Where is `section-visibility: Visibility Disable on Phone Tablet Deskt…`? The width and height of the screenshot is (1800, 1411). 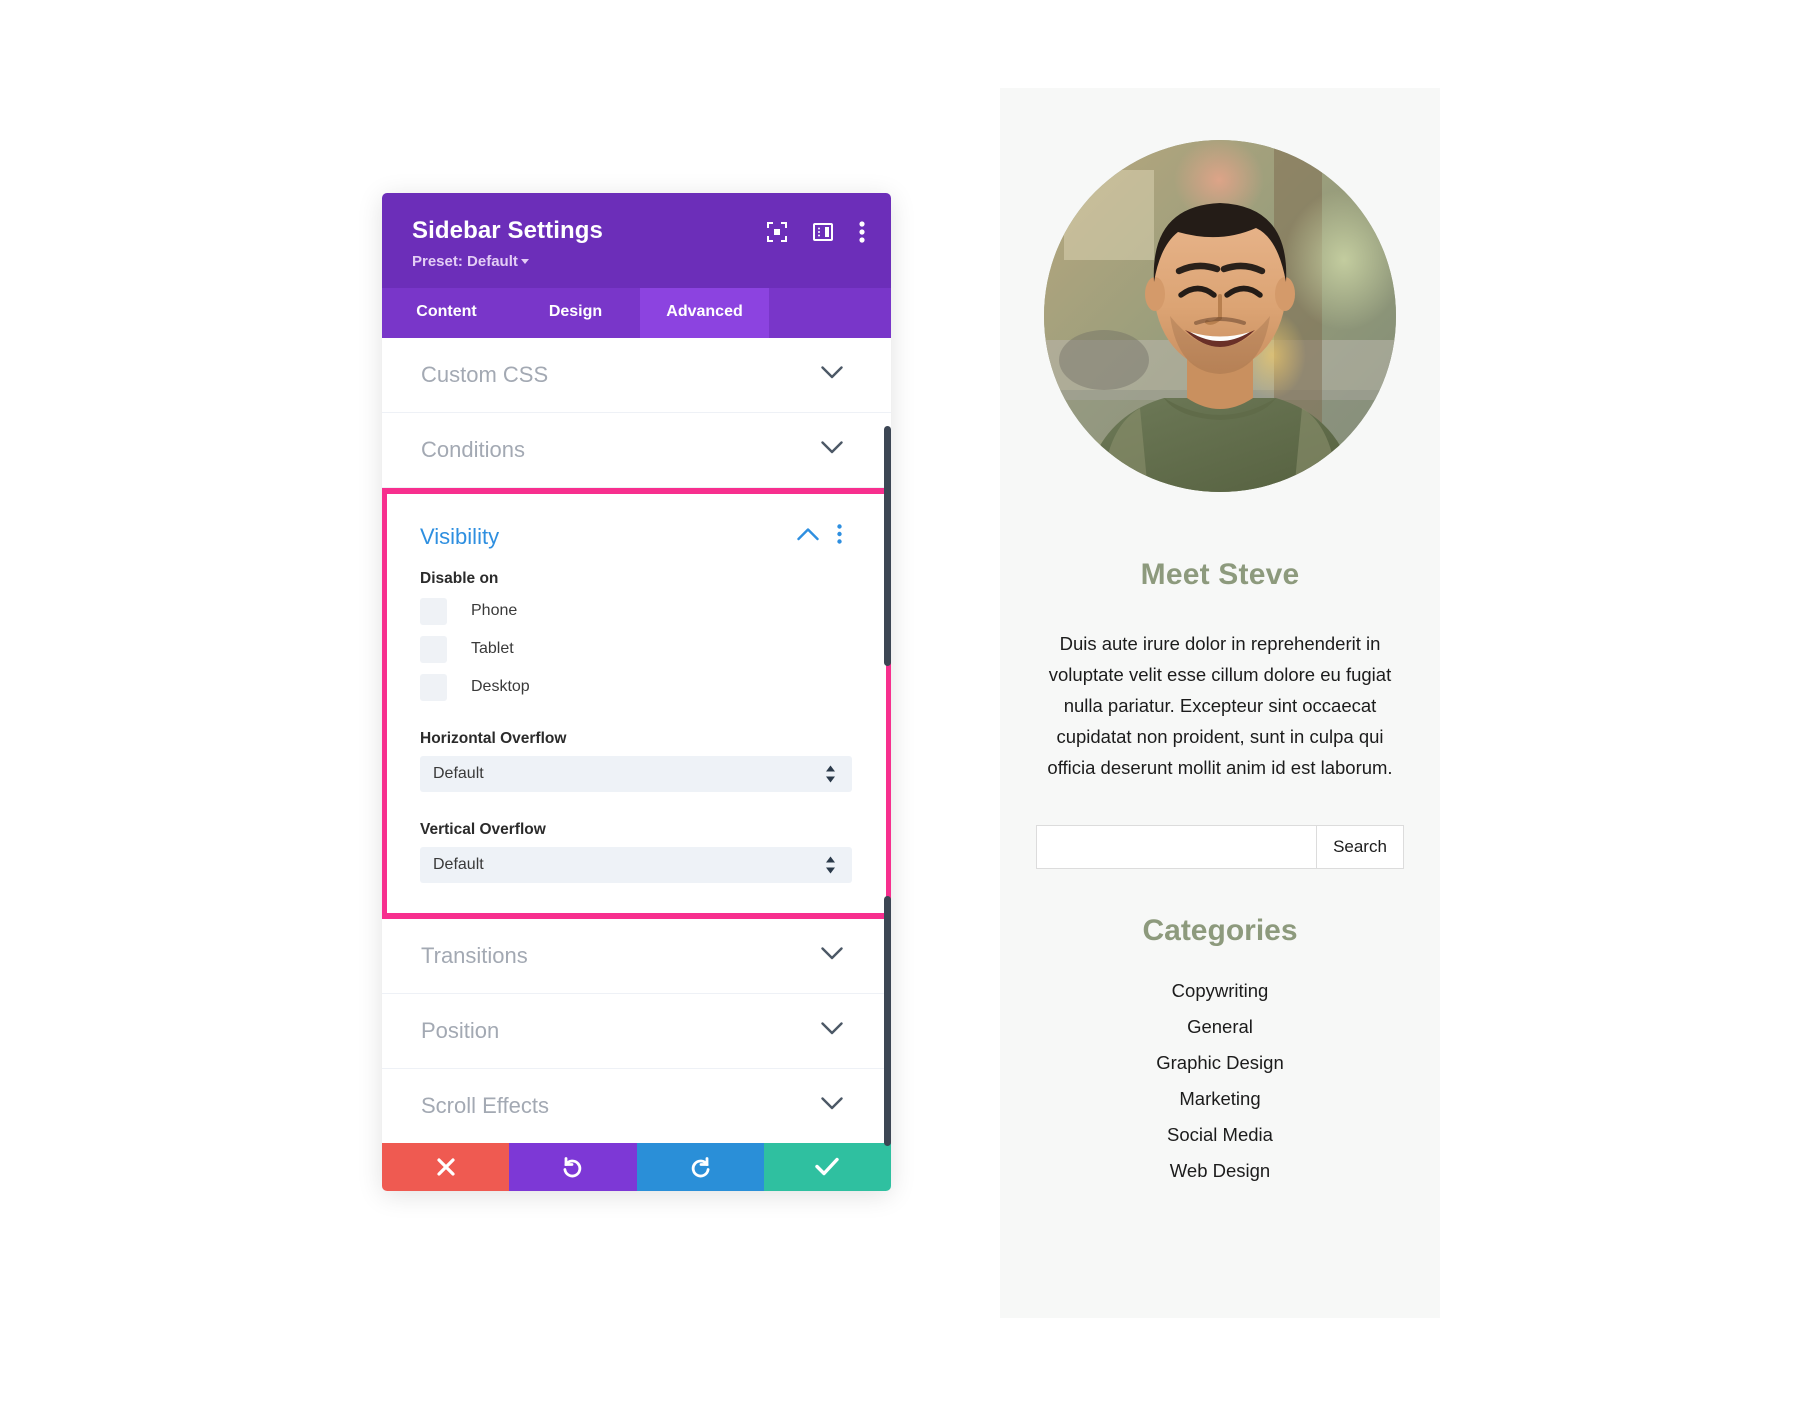 section-visibility: Visibility Disable on Phone Tablet Deskt… is located at coordinates (636, 703).